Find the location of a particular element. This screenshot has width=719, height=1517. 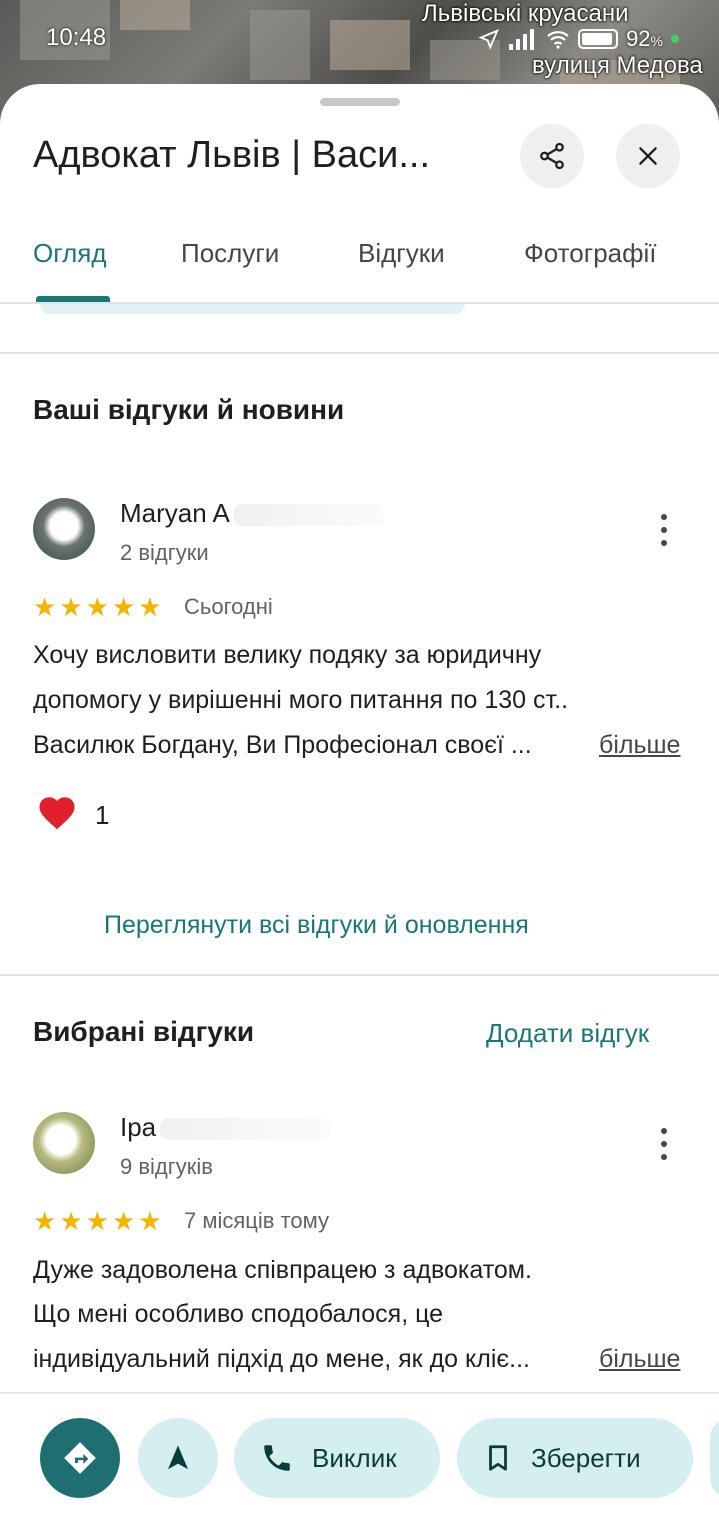

reviewer-review-count: 2 відгуки is located at coordinates (164, 552).